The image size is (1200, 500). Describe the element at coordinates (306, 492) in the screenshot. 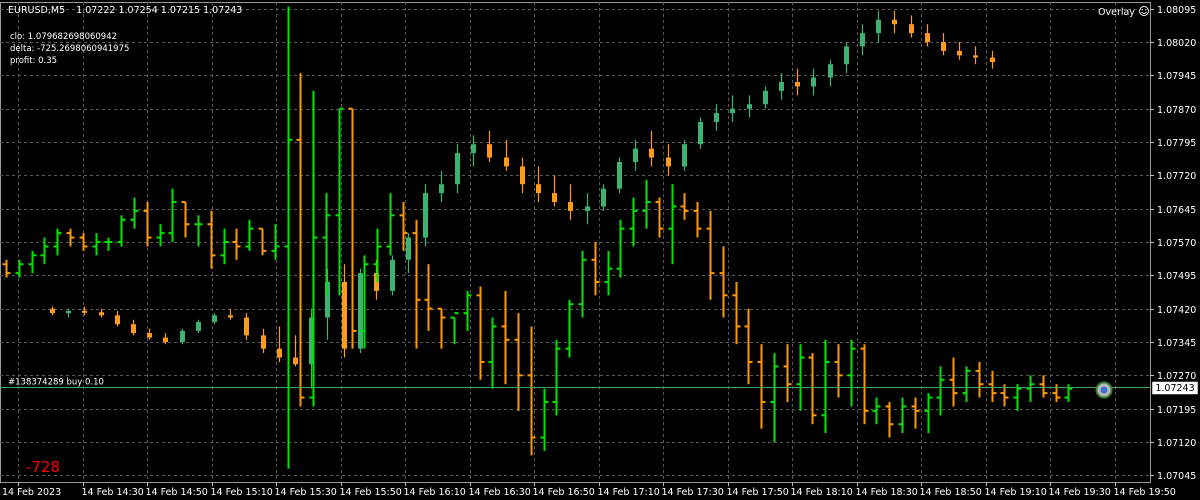

I see `x-tick-label: 14 Feb 15:30` at that location.